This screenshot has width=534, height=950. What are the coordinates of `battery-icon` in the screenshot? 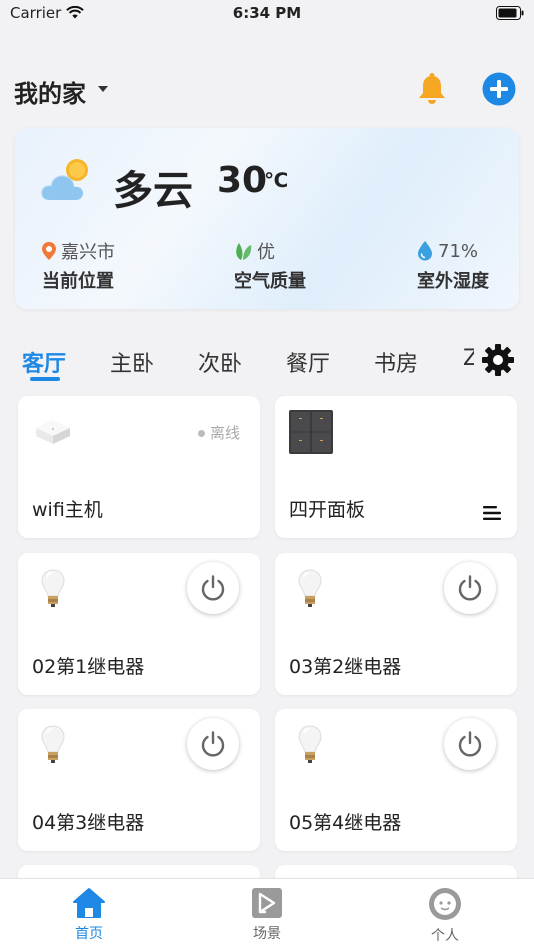 It's located at (510, 13).